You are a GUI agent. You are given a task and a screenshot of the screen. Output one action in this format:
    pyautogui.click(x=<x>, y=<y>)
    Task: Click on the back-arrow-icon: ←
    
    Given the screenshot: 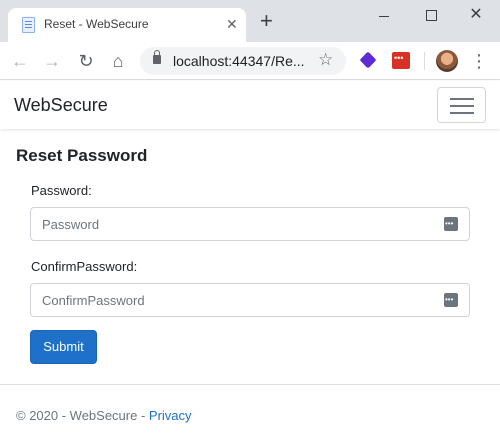 What is the action you would take?
    pyautogui.click(x=20, y=61)
    